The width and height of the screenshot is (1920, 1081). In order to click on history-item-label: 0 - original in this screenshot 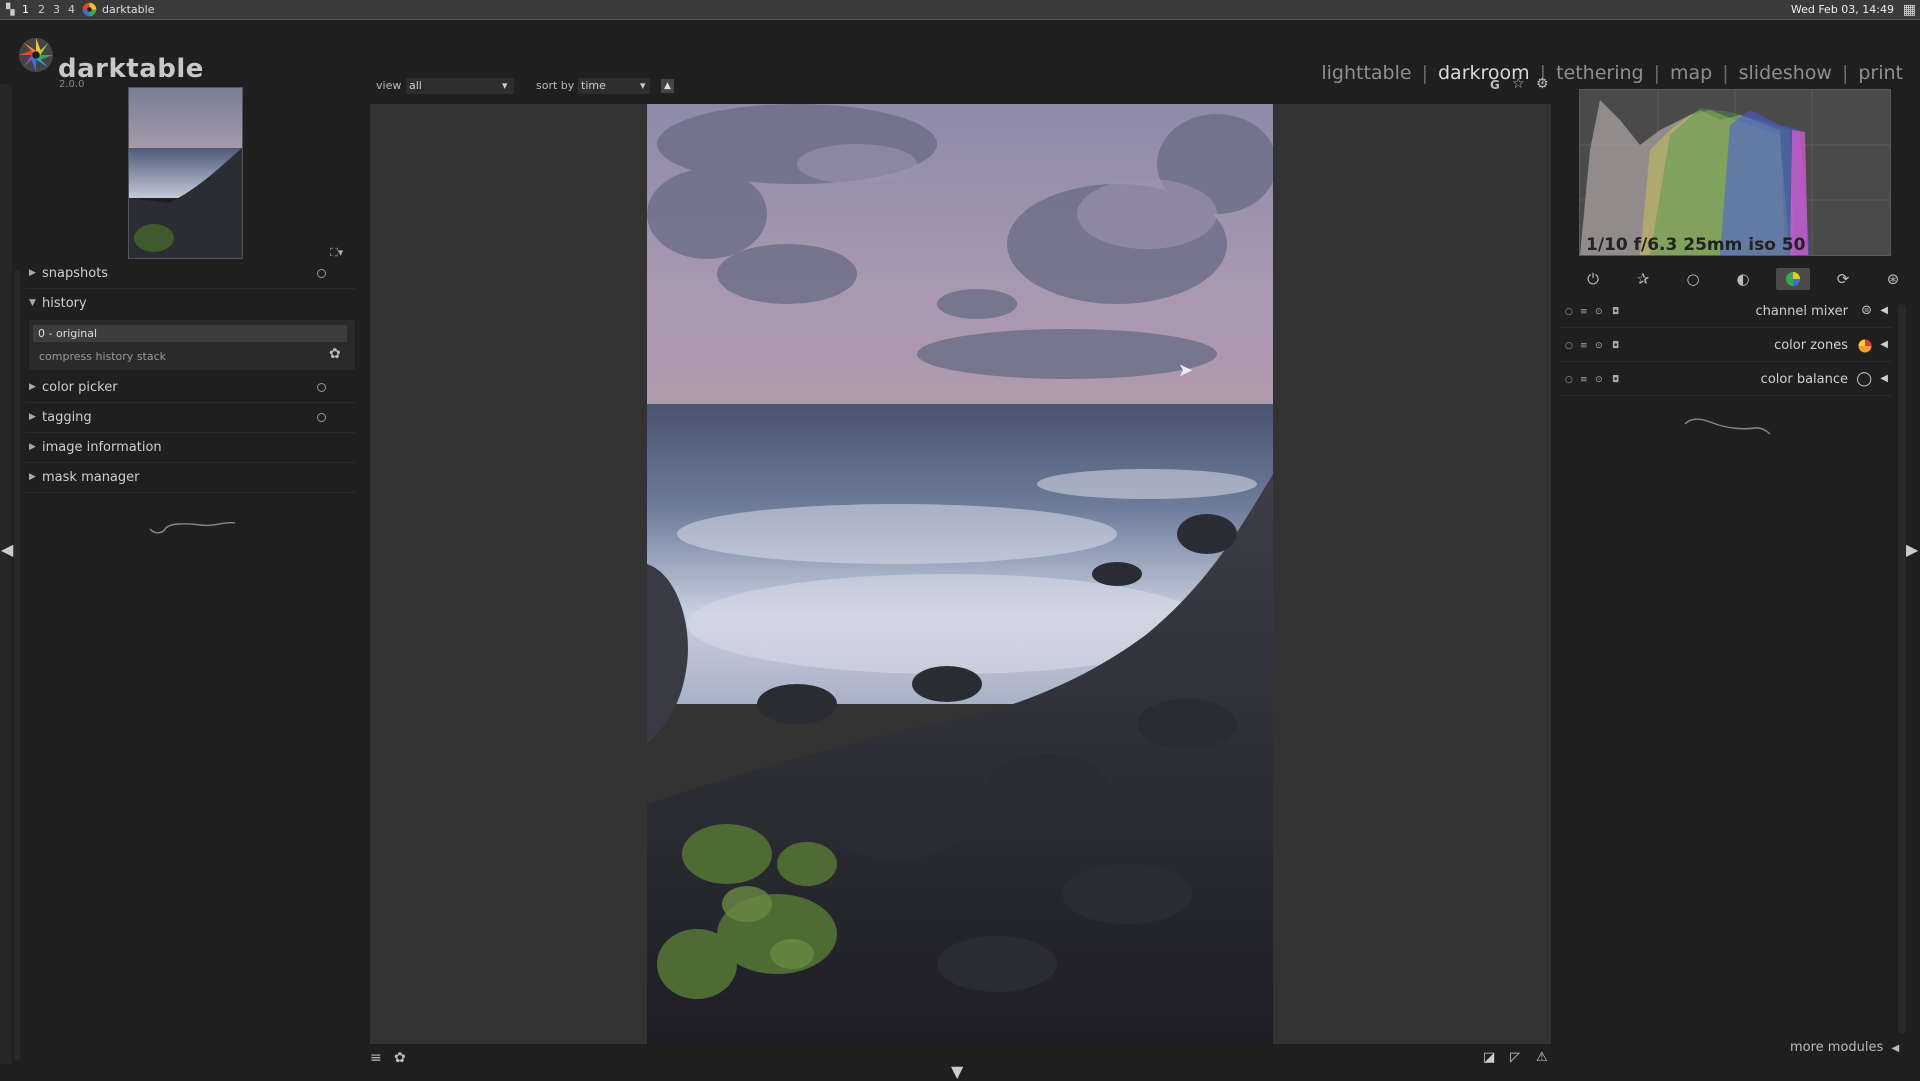, I will do `click(68, 333)`.